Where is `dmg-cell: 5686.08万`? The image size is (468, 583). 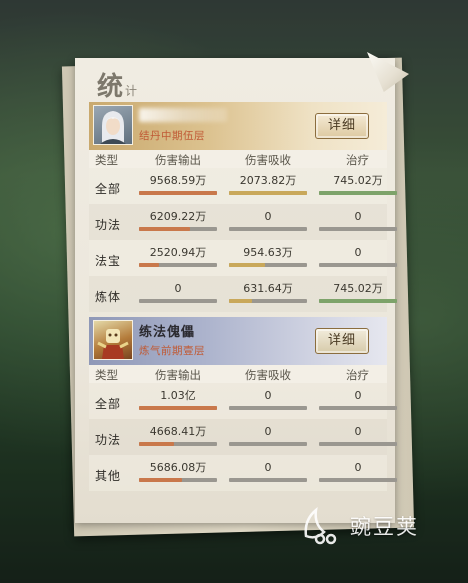 dmg-cell: 5686.08万 is located at coordinates (178, 471).